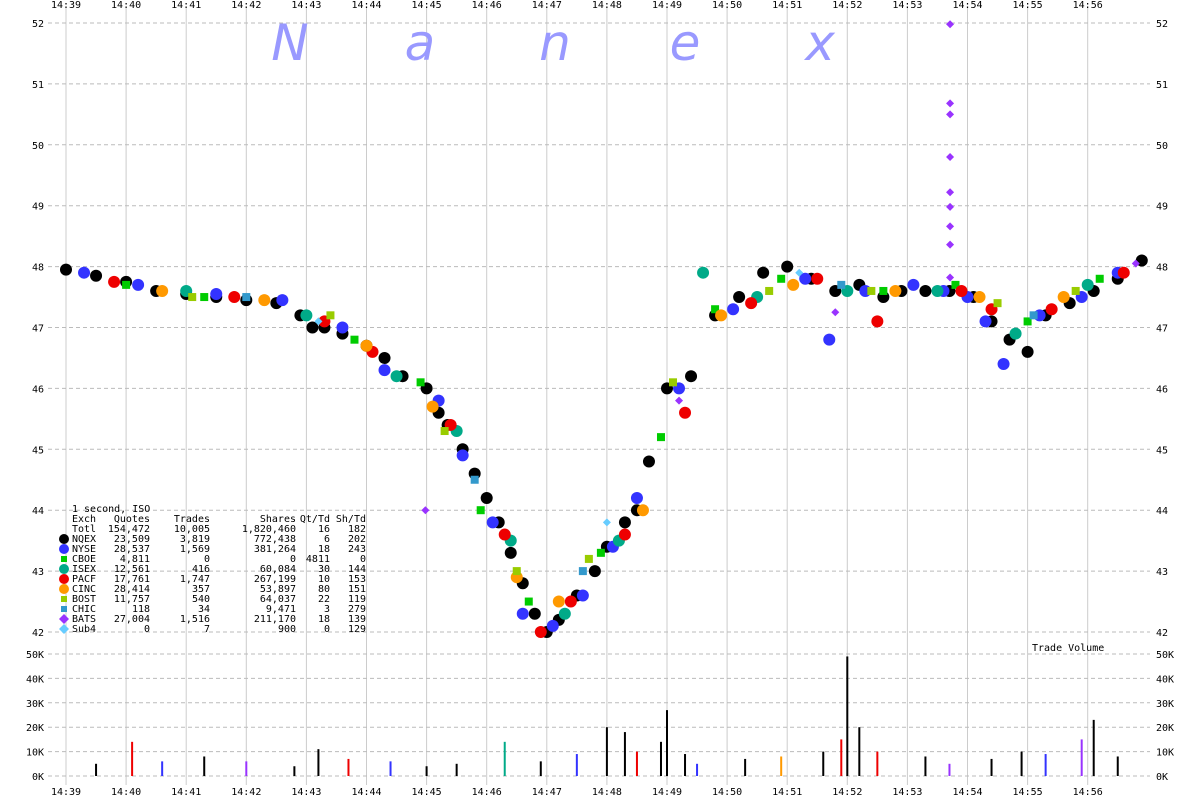 The height and width of the screenshot is (800, 1200). What do you see at coordinates (1162, 777) in the screenshot?
I see `volume-y-tick-label-right: 0K` at bounding box center [1162, 777].